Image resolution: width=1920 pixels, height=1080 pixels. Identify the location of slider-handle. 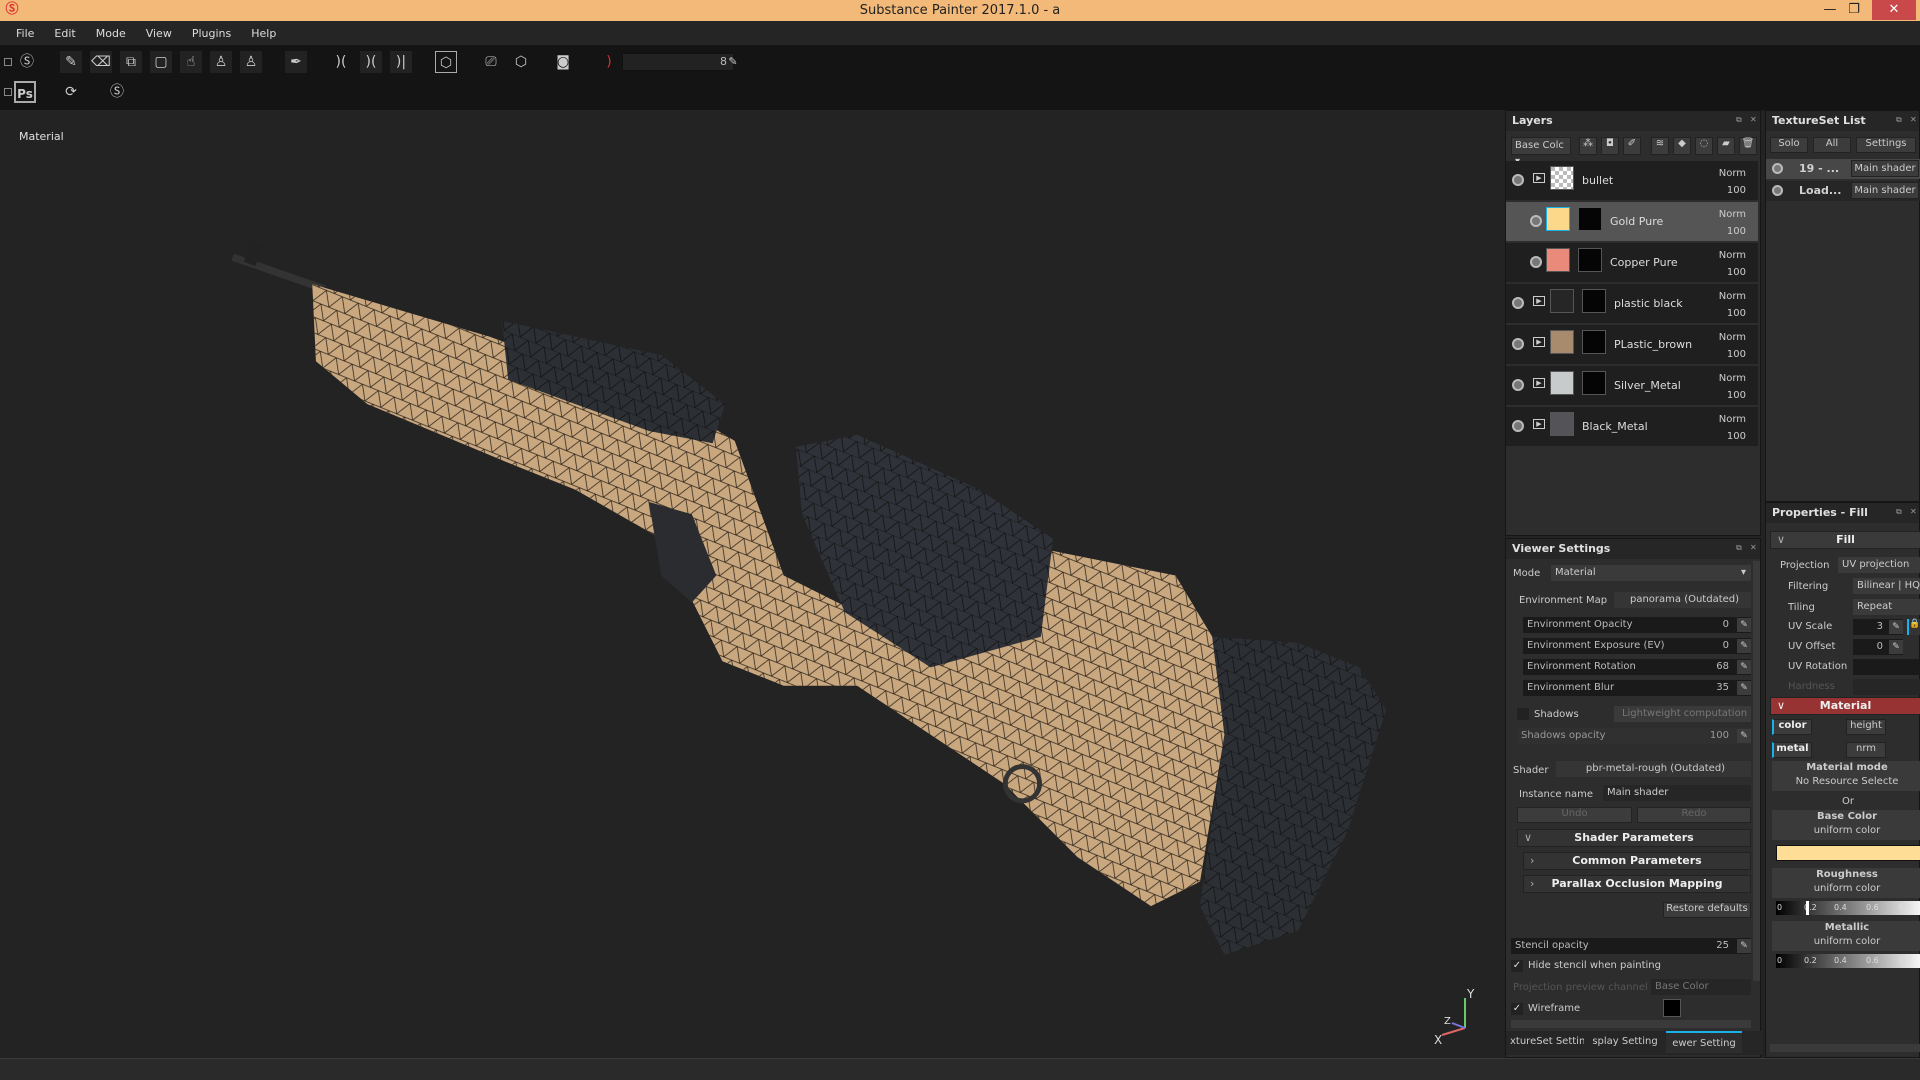
(1807, 908).